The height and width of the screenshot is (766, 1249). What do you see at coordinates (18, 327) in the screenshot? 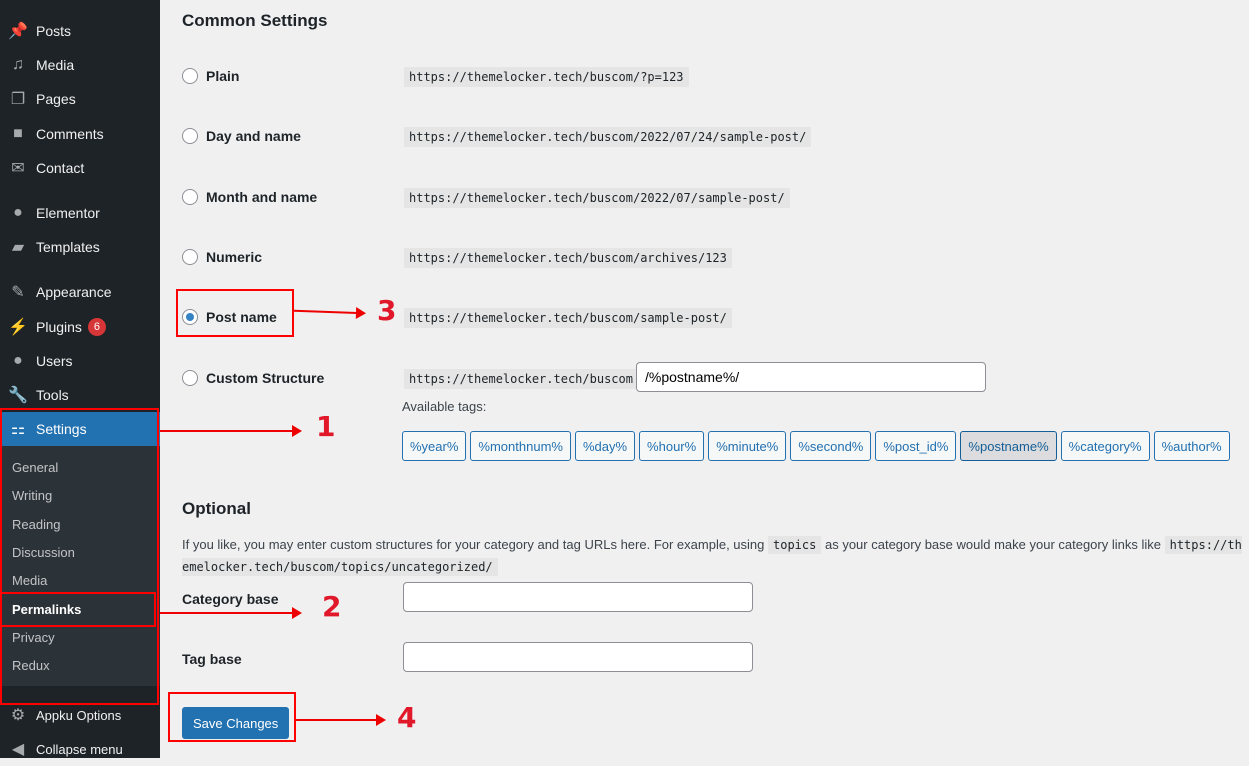
I see `plug-icon: ⚡` at bounding box center [18, 327].